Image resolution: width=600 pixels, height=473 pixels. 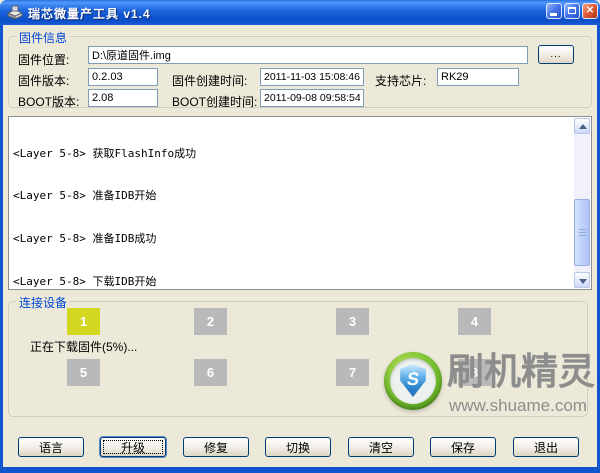 I want to click on boot-created-label: BOOT创建时间:, so click(x=215, y=102).